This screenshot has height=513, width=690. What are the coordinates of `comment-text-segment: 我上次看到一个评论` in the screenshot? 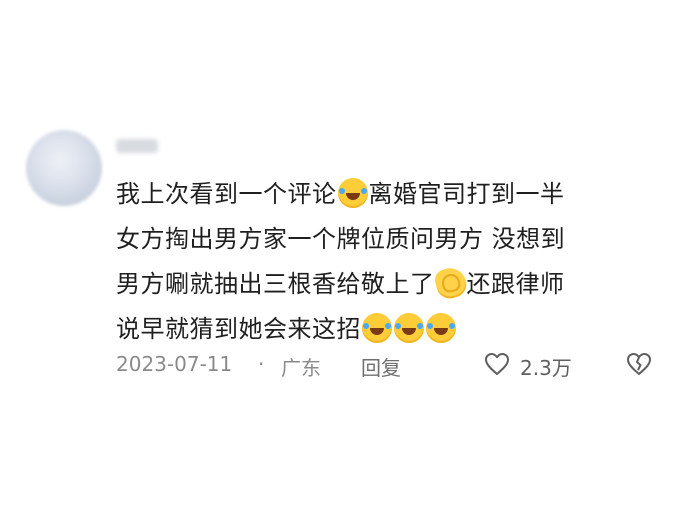 It's located at (226, 194).